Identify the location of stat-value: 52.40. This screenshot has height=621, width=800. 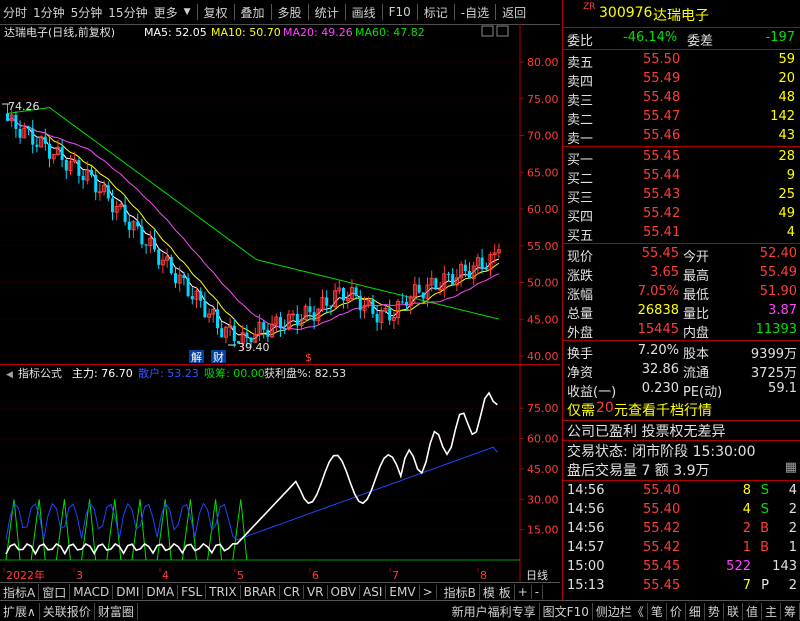
(778, 253).